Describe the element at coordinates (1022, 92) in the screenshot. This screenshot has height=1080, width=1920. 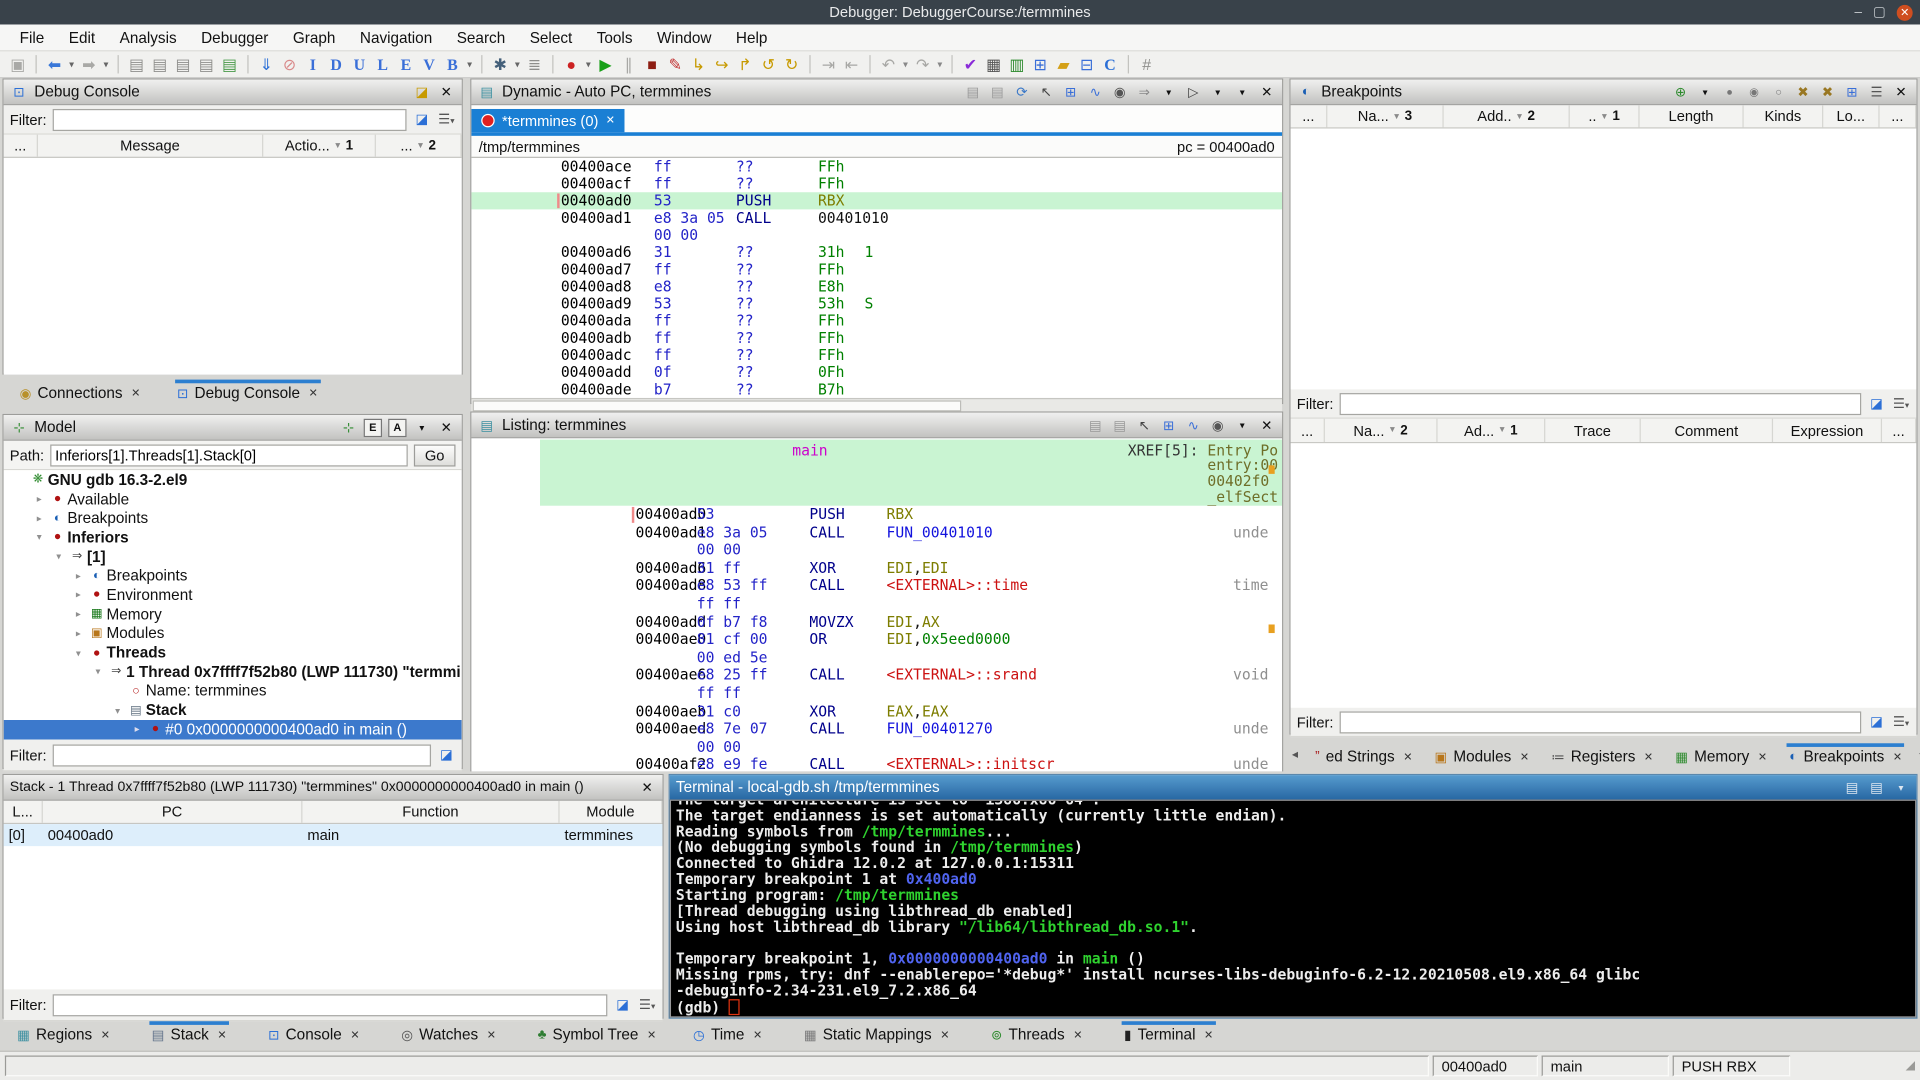
I see `sync-icon: ⟳` at that location.